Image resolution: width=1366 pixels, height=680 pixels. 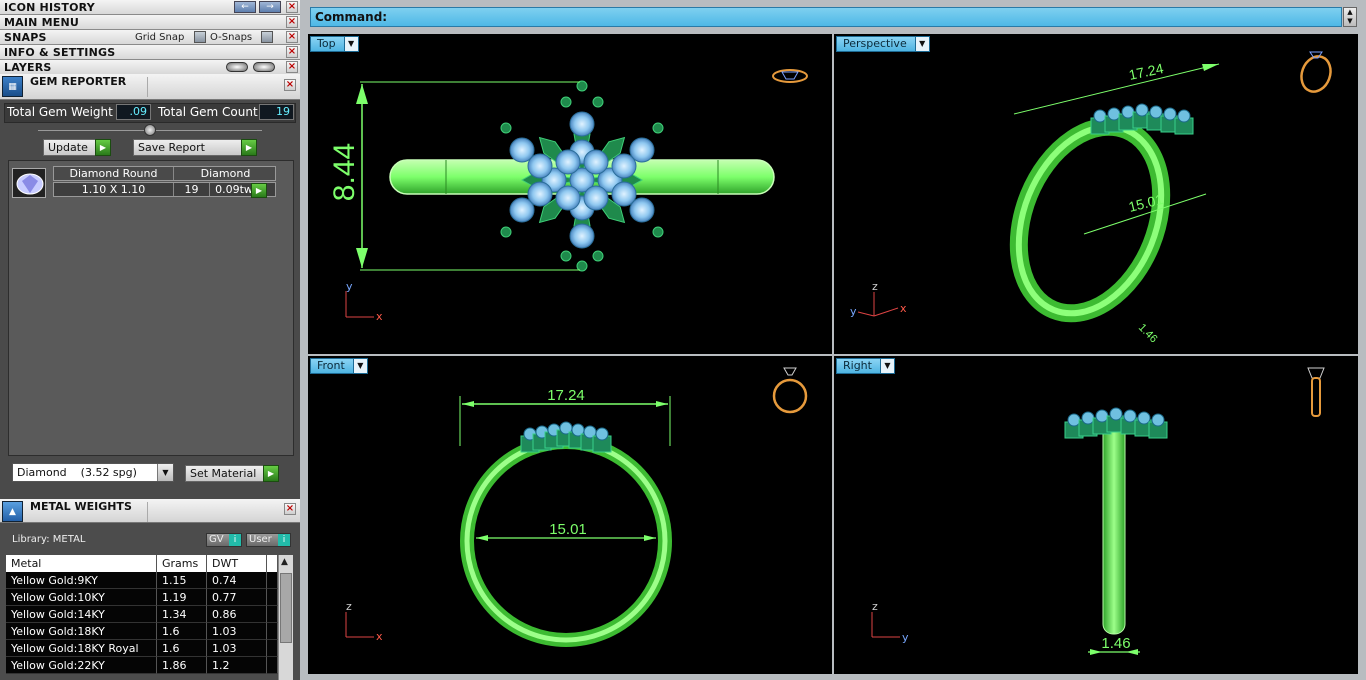 I want to click on table-row: Yellow Gold:14KY 1.34 0.86, so click(x=142, y=614).